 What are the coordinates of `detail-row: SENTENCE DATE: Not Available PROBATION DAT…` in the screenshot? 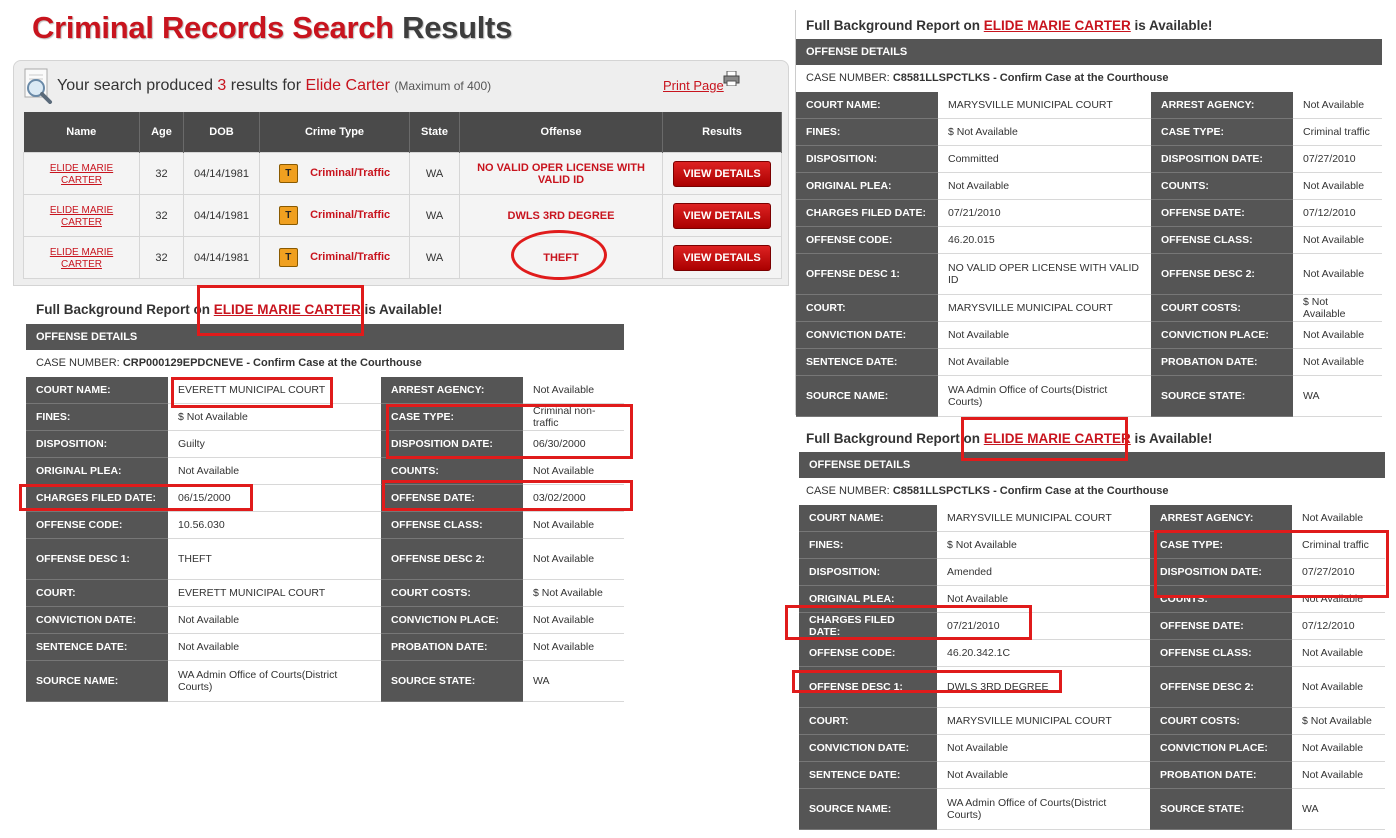 It's located at (325, 647).